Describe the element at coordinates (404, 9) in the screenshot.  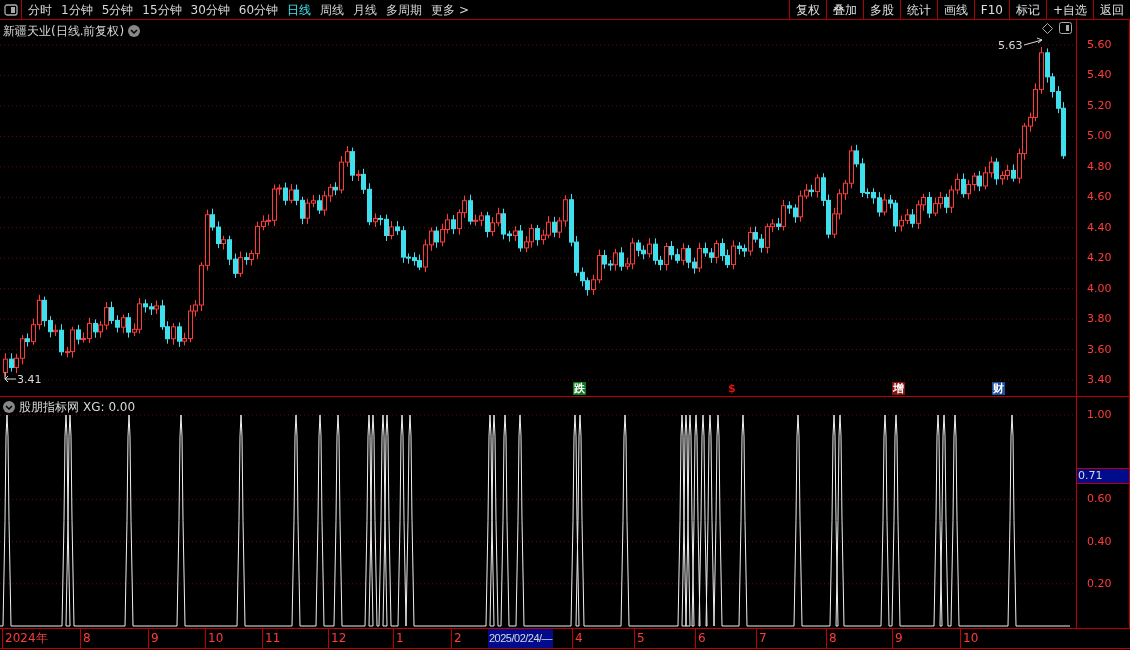
I see `period-tab: 多周期` at that location.